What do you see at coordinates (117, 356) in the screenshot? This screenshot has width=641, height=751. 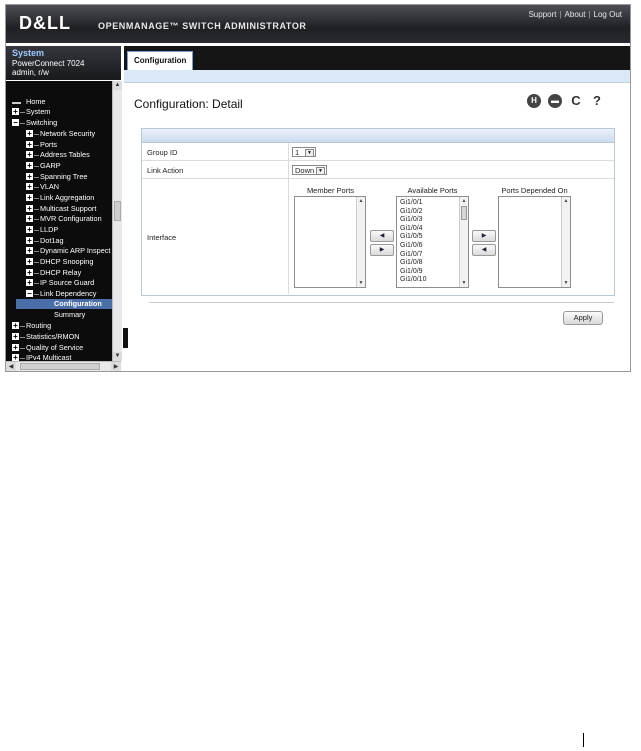 I see `scroll-down-icon: ▼` at bounding box center [117, 356].